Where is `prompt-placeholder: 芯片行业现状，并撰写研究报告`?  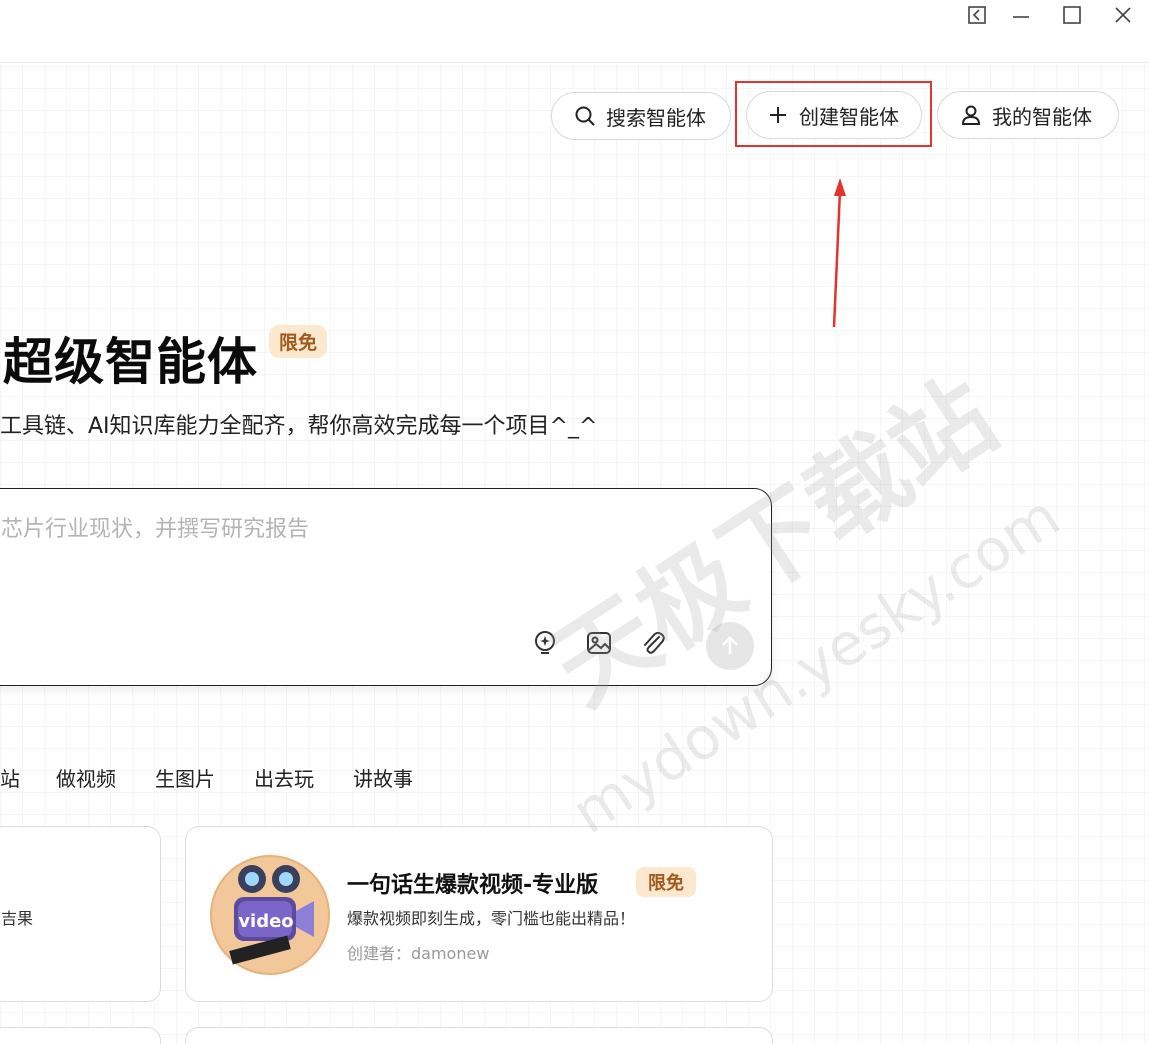
prompt-placeholder: 芯片行业现状，并撰写研究报告 is located at coordinates (155, 527).